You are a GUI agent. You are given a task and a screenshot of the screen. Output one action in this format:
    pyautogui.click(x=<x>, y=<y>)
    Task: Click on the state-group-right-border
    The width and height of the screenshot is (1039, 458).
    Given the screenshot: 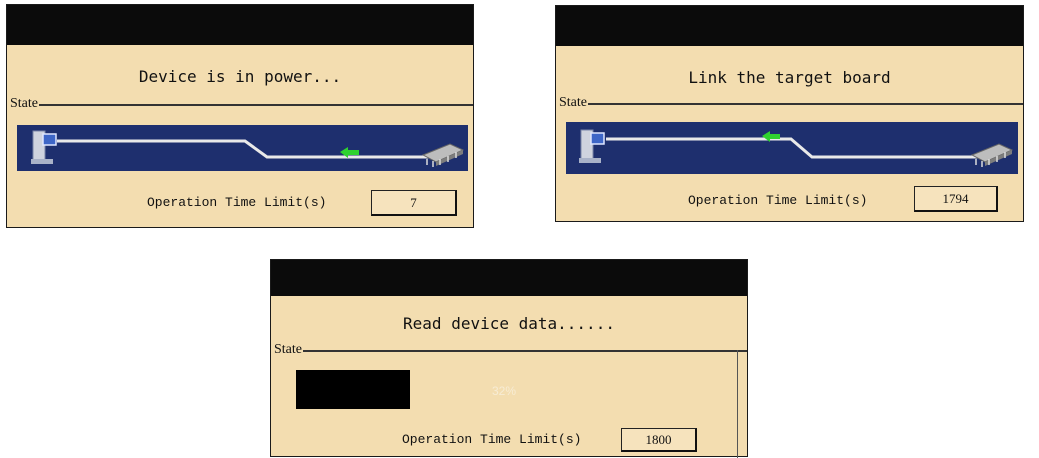 What is the action you would take?
    pyautogui.click(x=737, y=404)
    